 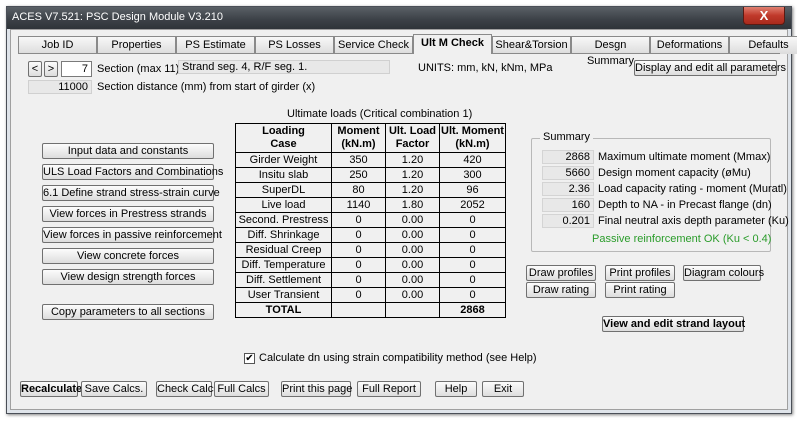 I want to click on load-factor-cell: 1.80, so click(x=412, y=205).